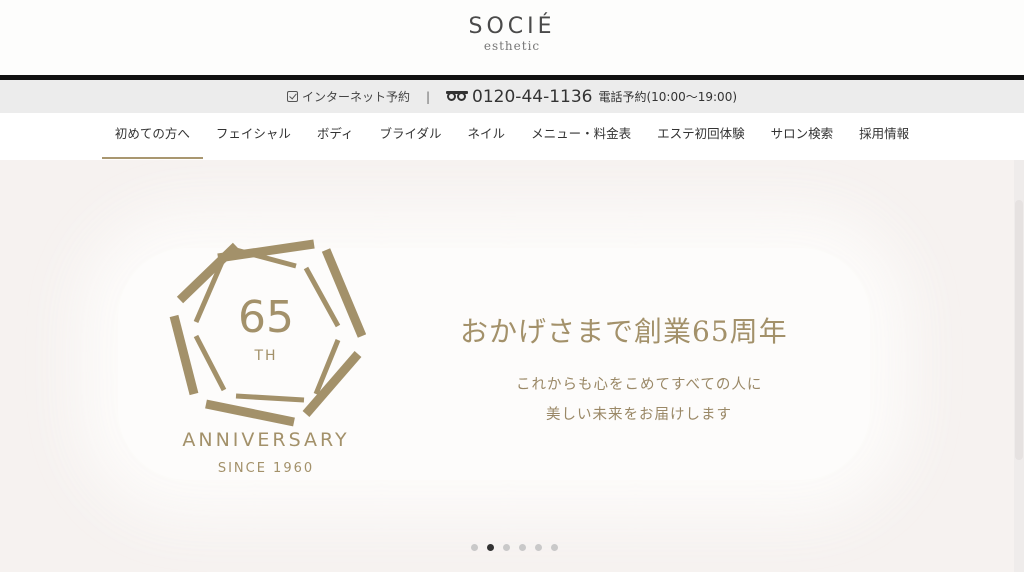 The height and width of the screenshot is (572, 1024). I want to click on scrollbar-thumb, so click(1019, 330).